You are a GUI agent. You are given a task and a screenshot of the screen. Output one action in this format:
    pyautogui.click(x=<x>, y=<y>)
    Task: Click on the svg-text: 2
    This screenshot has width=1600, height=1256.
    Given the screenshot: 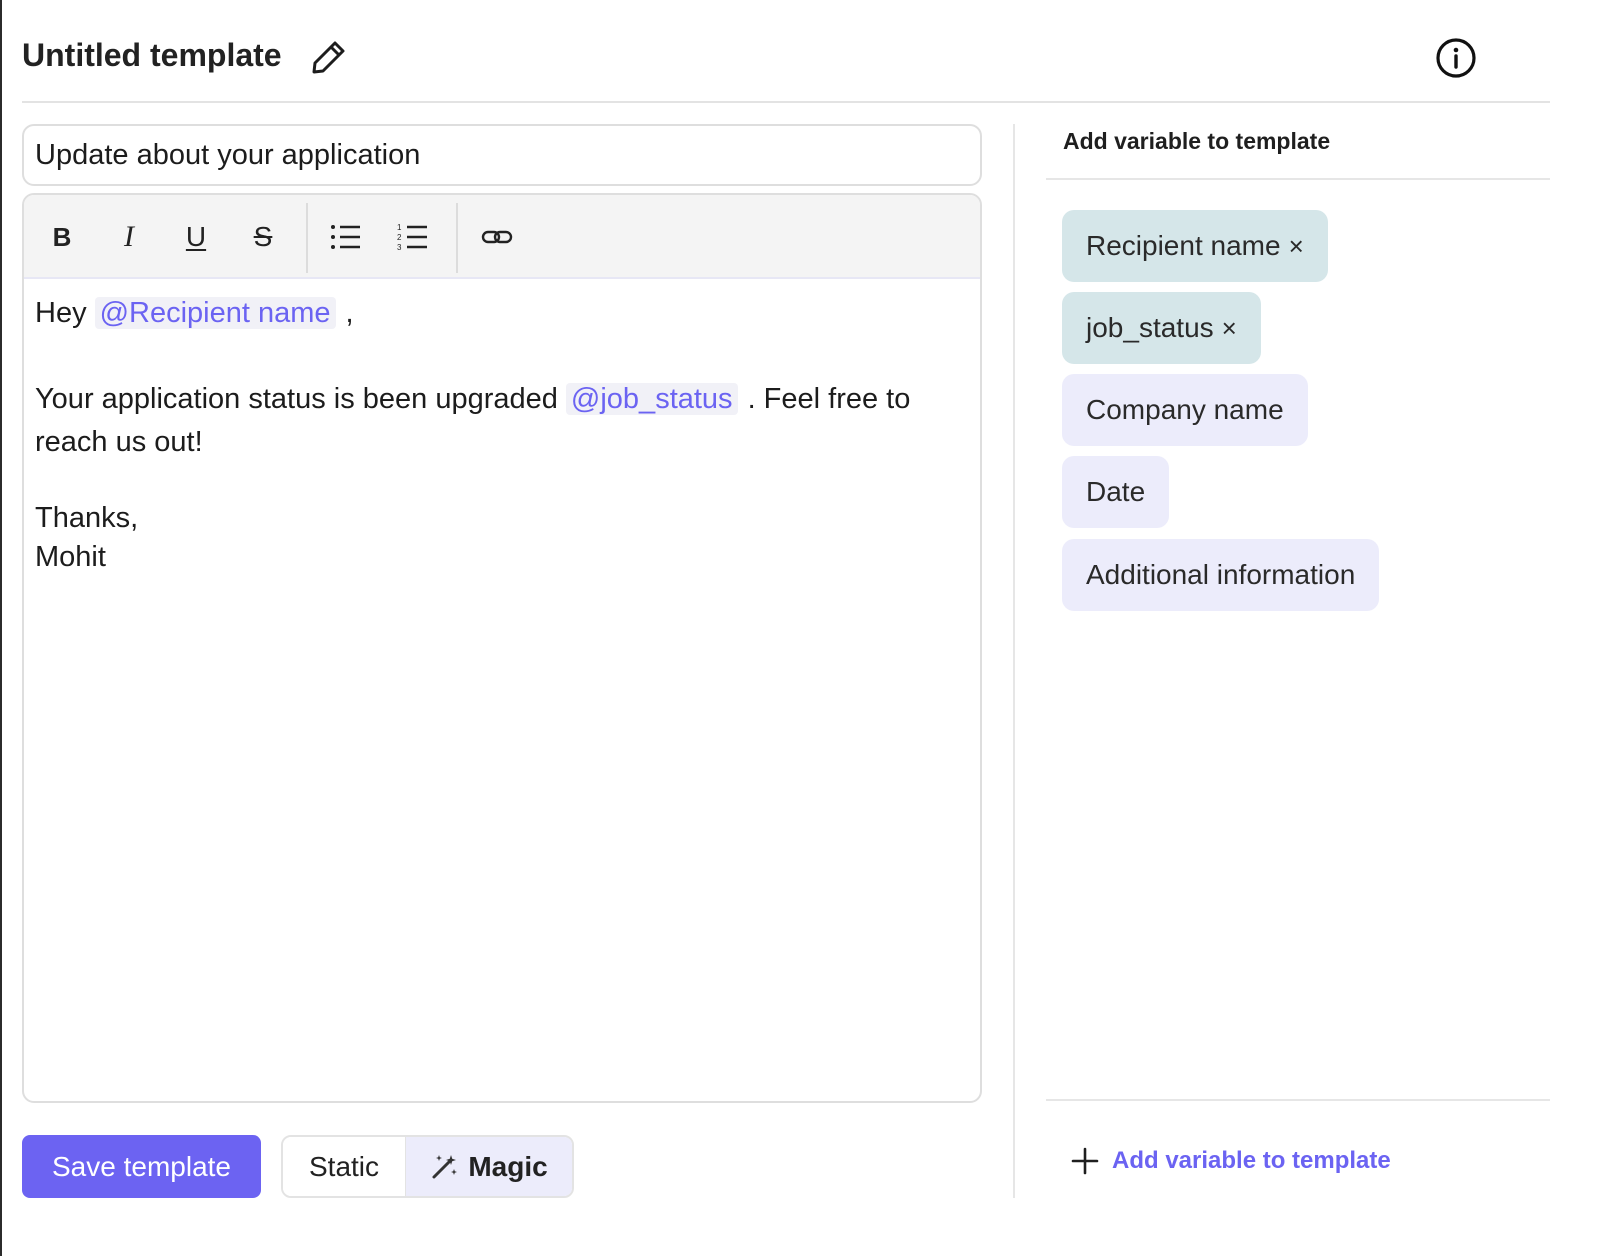 What is the action you would take?
    pyautogui.click(x=399, y=237)
    